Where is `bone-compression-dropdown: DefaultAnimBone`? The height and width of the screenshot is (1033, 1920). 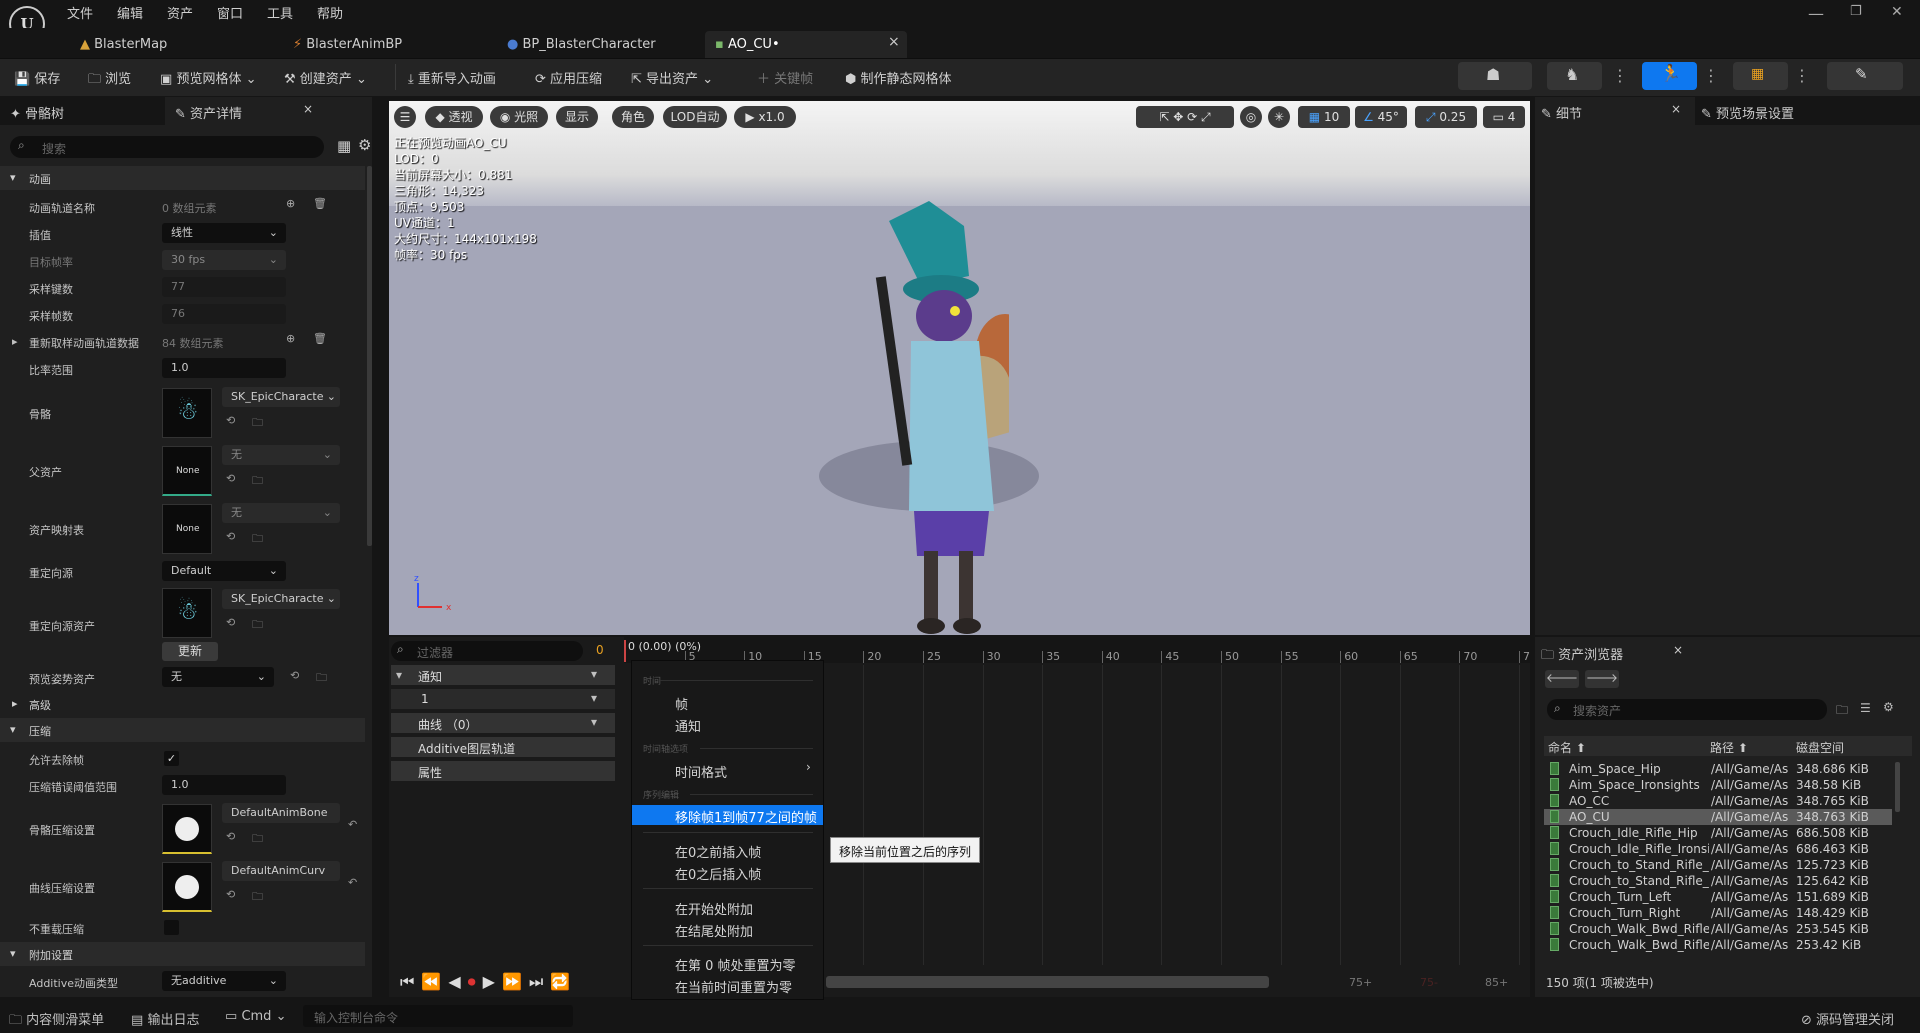 bone-compression-dropdown: DefaultAnimBone is located at coordinates (281, 813).